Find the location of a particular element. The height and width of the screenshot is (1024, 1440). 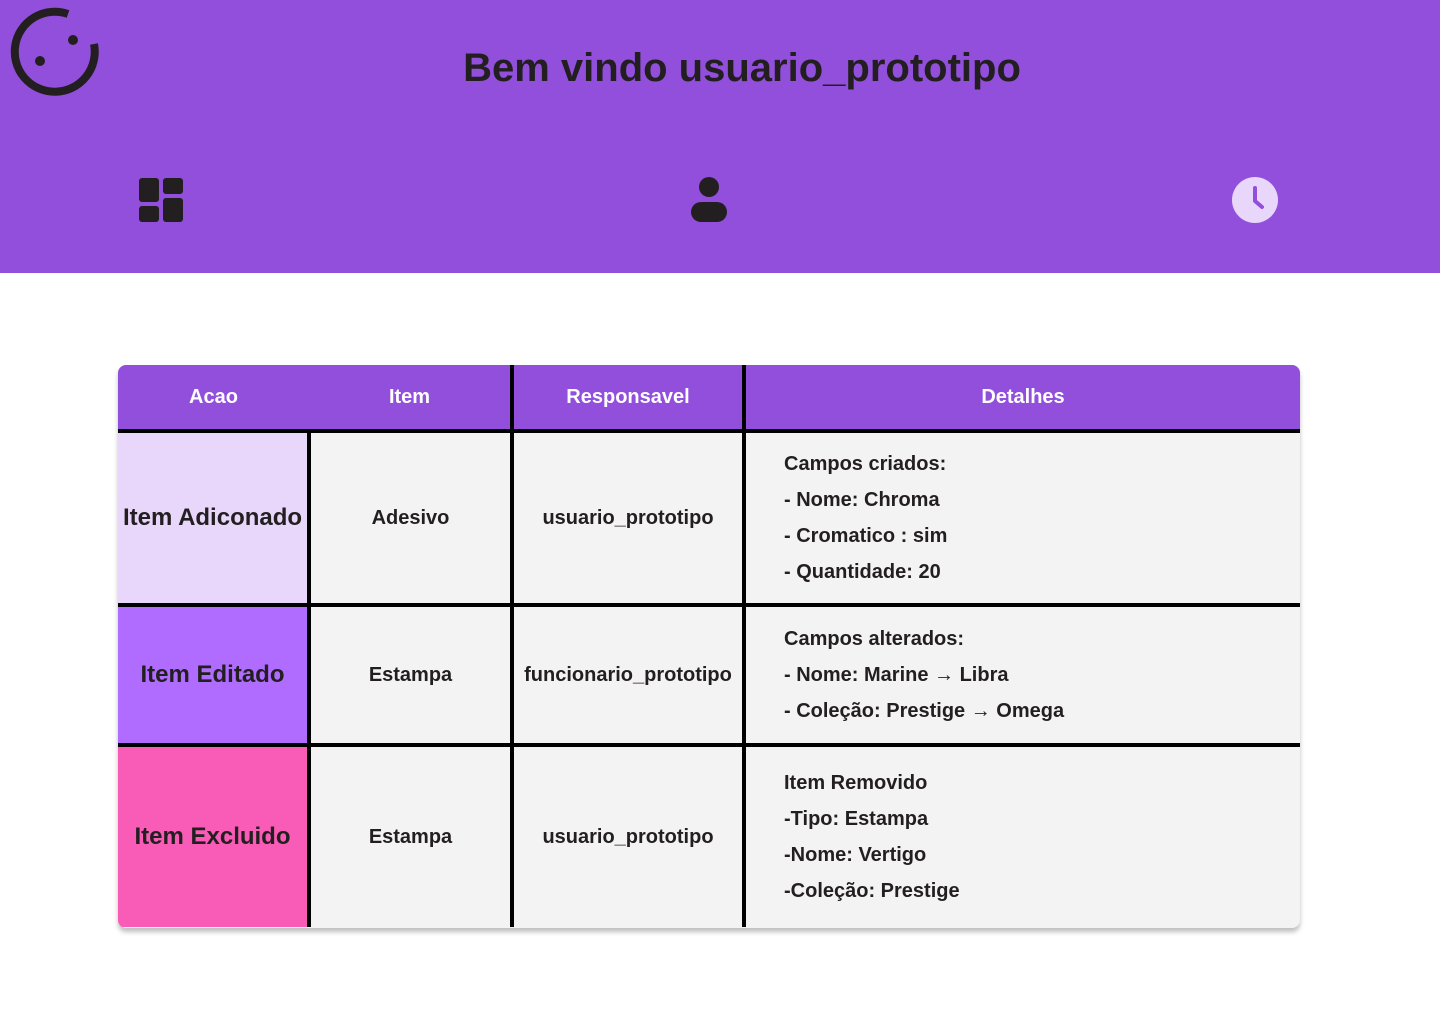

dashboard-icon is located at coordinates (161, 200).